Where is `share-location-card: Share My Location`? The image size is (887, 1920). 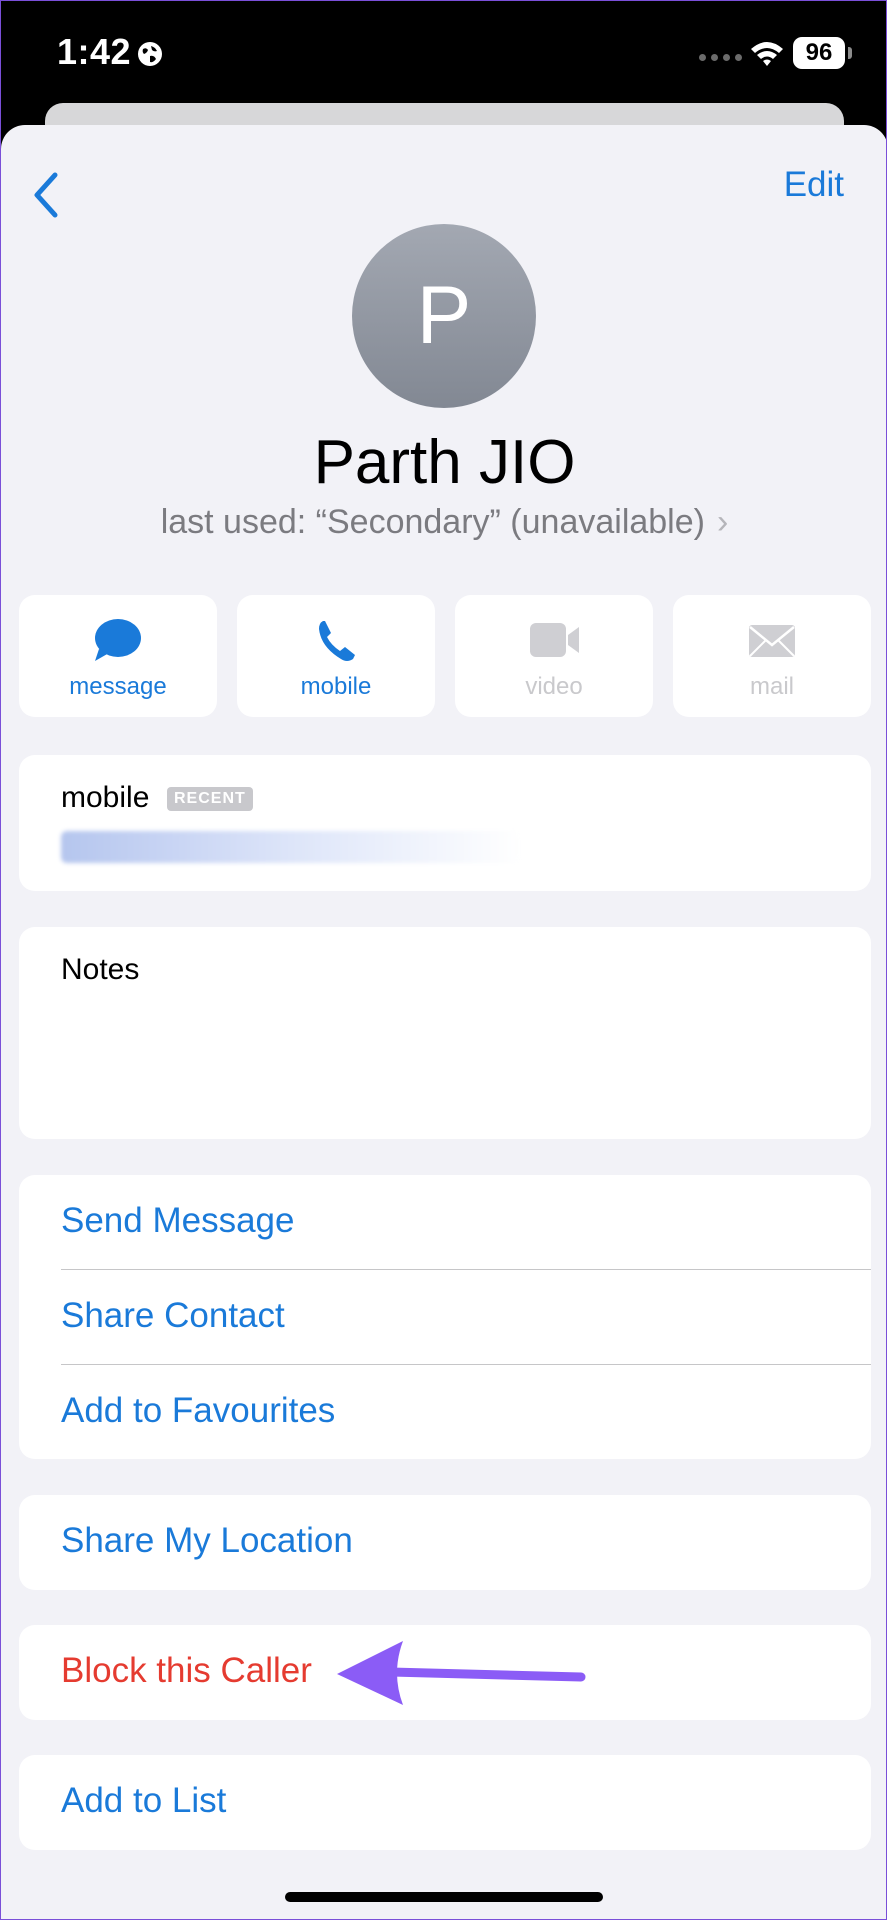
share-location-card: Share My Location is located at coordinates (445, 1542).